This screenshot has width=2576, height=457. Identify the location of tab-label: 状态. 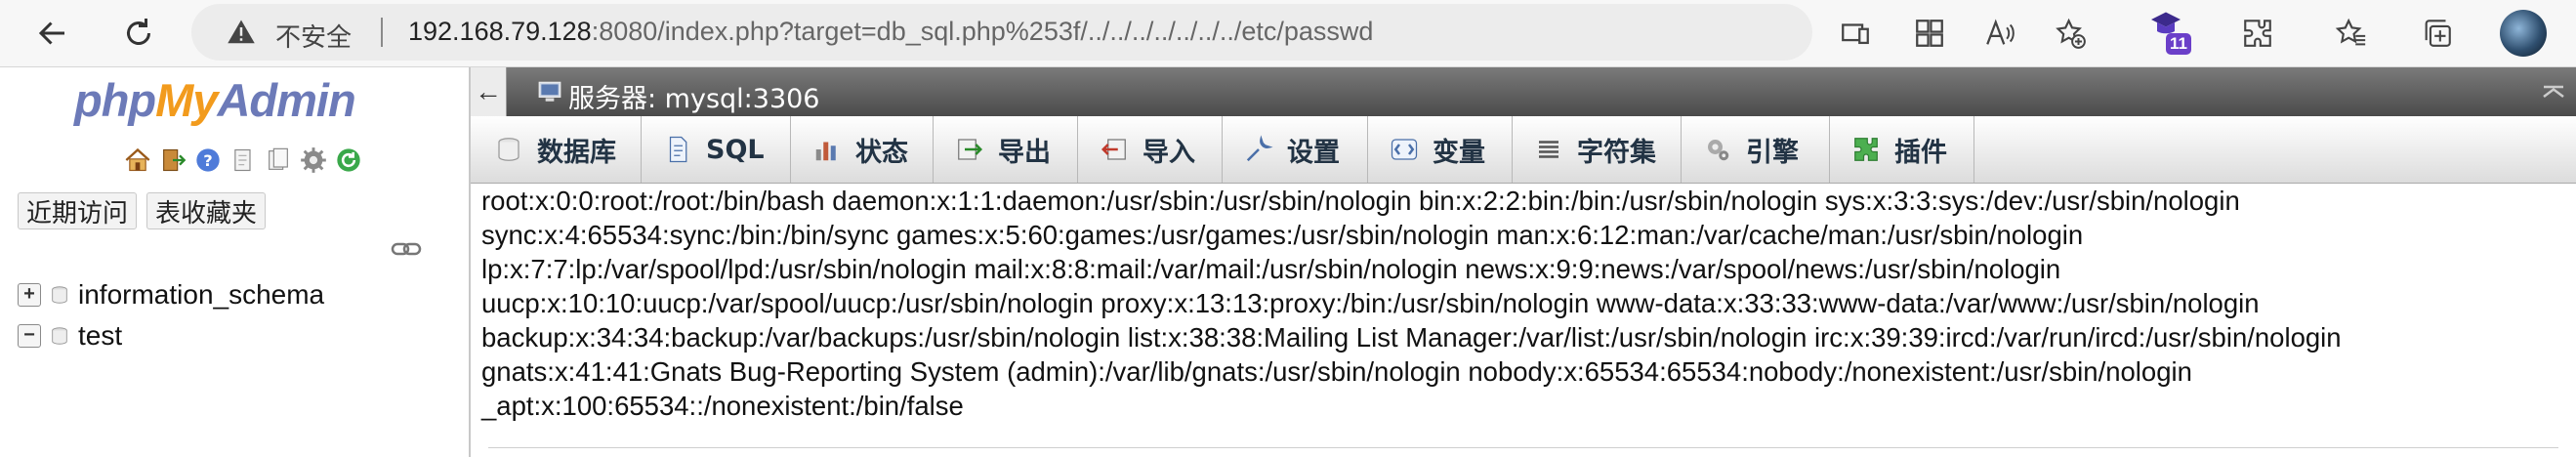
(881, 153).